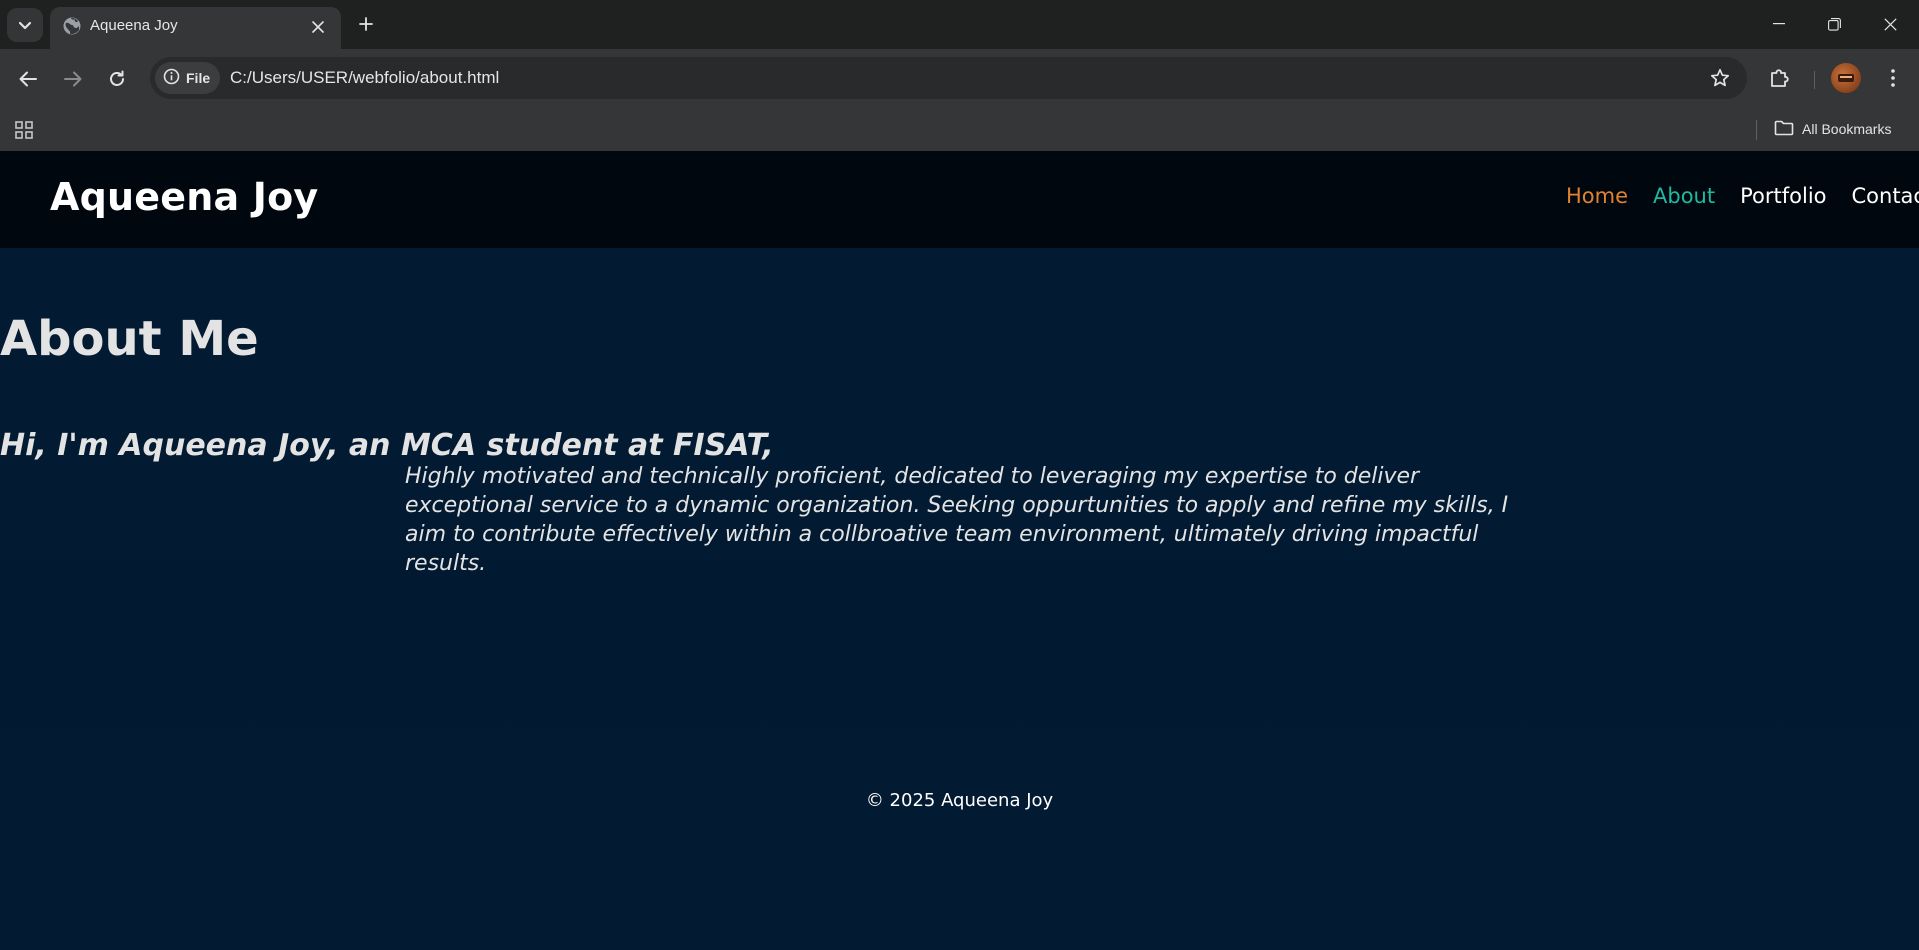 Image resolution: width=1919 pixels, height=950 pixels. What do you see at coordinates (1834, 24) in the screenshot?
I see `restore-icon` at bounding box center [1834, 24].